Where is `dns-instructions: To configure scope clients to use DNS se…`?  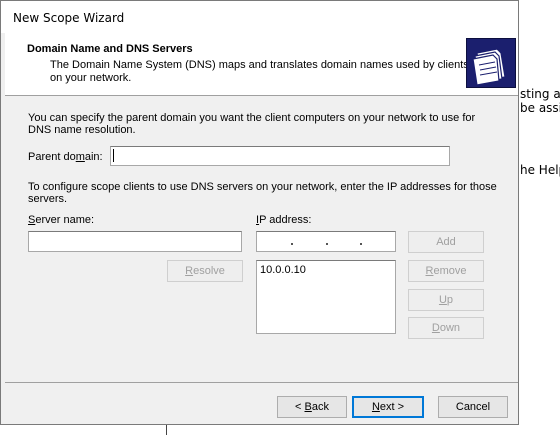
dns-instructions: To configure scope clients to use DNS se… is located at coordinates (262, 193).